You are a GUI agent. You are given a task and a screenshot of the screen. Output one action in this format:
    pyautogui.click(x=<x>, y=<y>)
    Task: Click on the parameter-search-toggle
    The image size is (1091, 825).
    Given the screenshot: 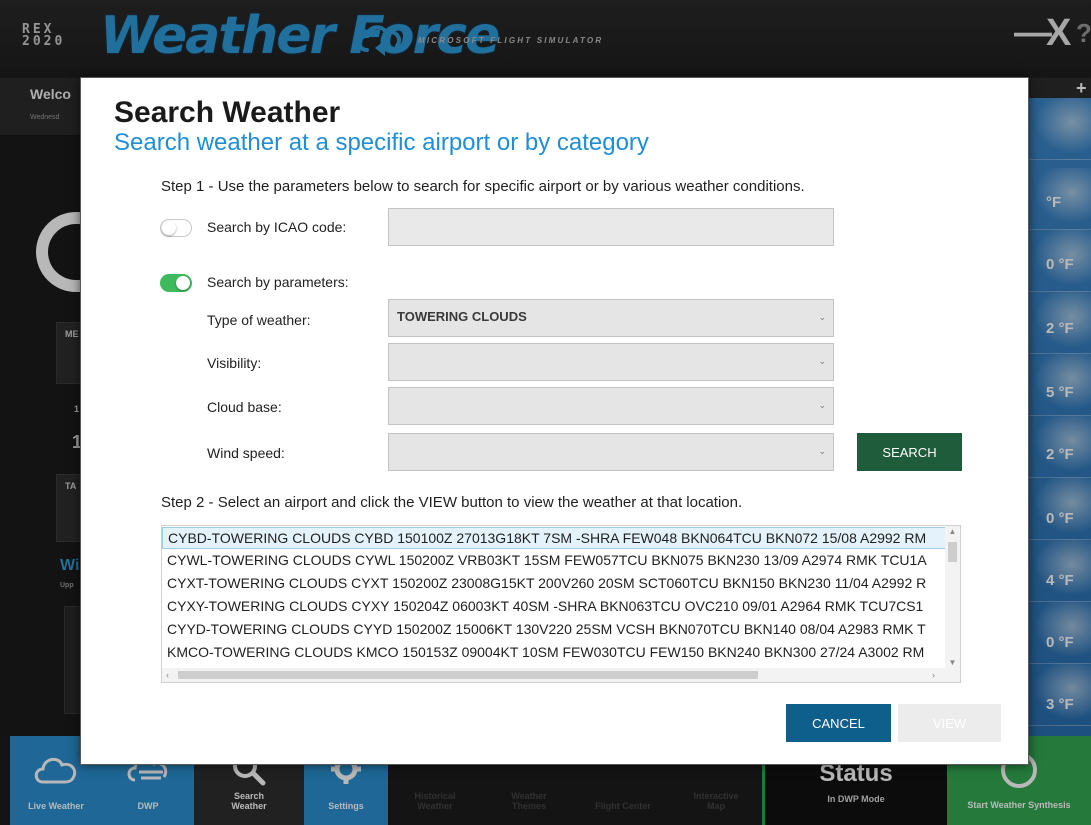 What is the action you would take?
    pyautogui.click(x=176, y=283)
    